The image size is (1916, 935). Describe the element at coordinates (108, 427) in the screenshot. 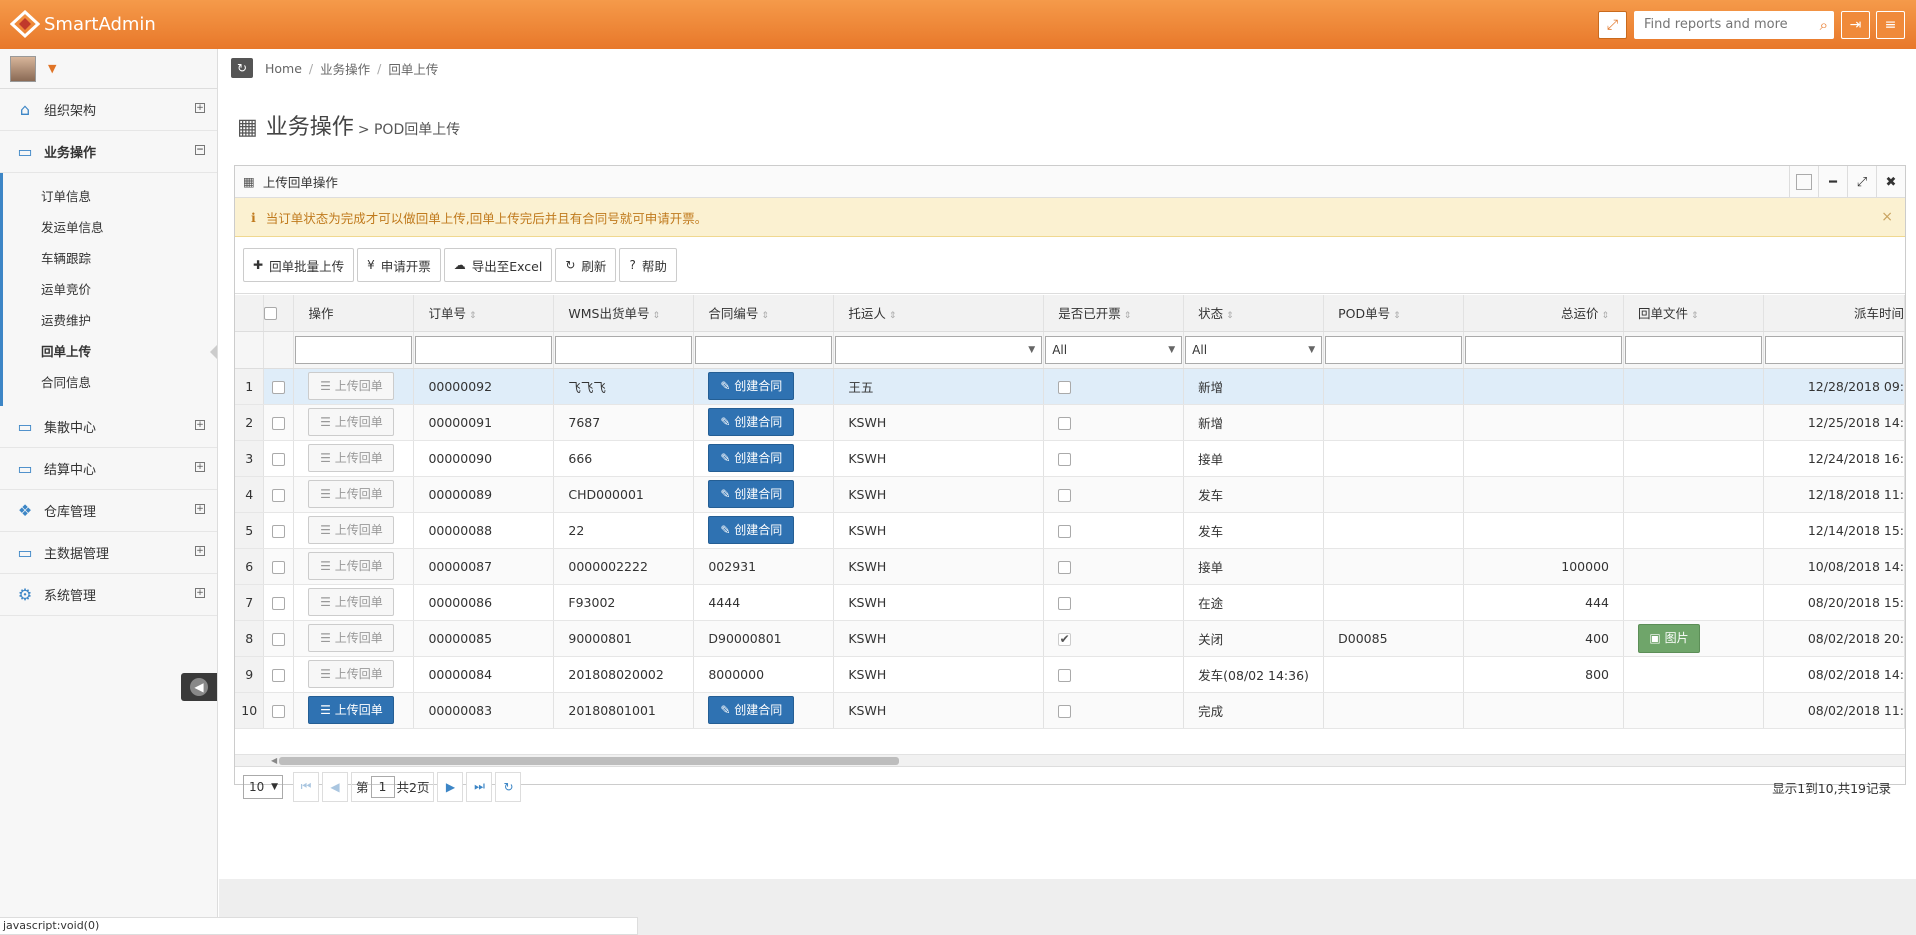

I see `sidebar-item-distribution: ▭ 集散中心 +` at that location.